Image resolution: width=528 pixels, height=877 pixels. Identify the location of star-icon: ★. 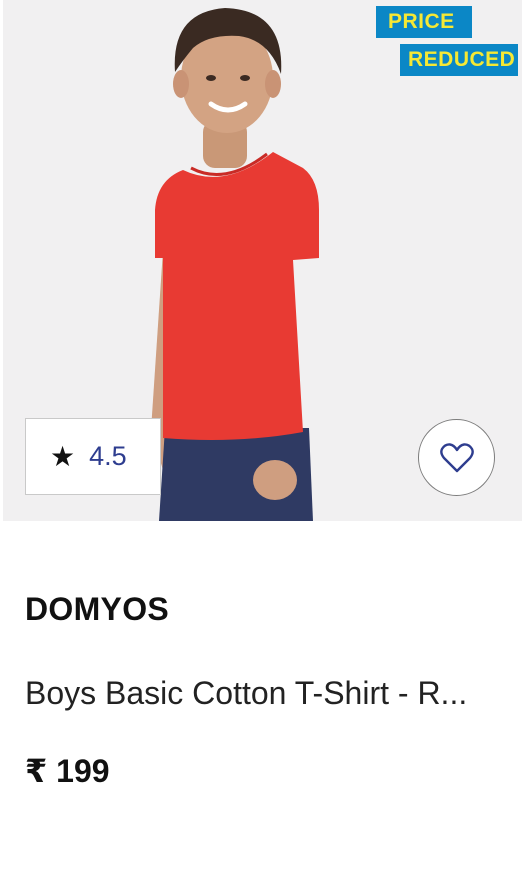
(63, 456).